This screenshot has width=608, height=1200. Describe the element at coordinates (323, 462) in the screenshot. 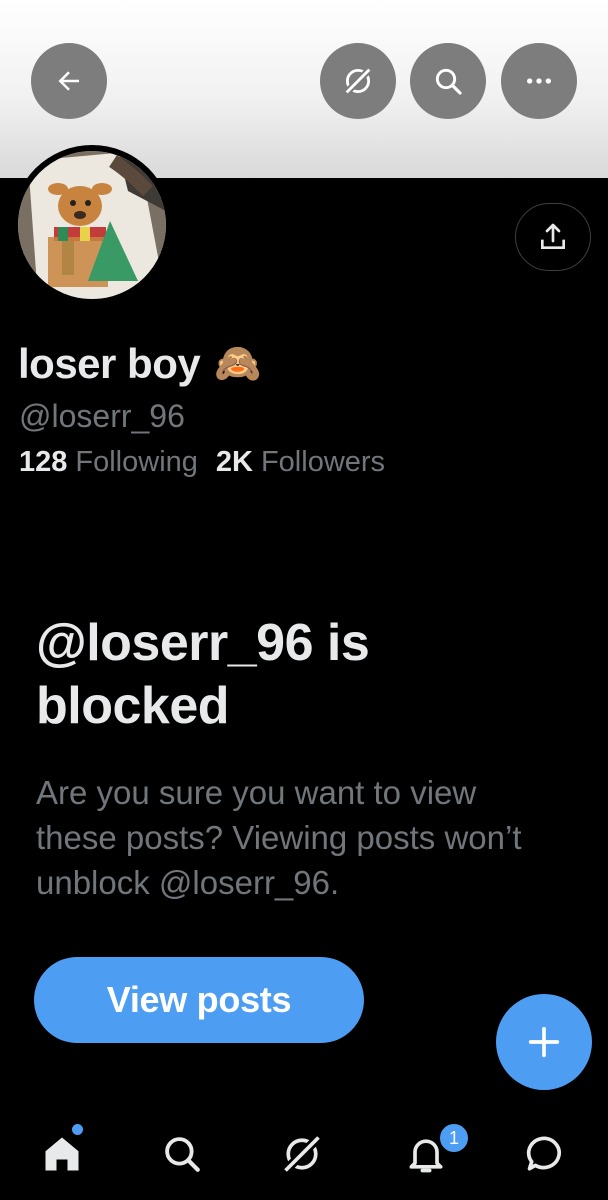

I see `followers-label: Followers` at that location.